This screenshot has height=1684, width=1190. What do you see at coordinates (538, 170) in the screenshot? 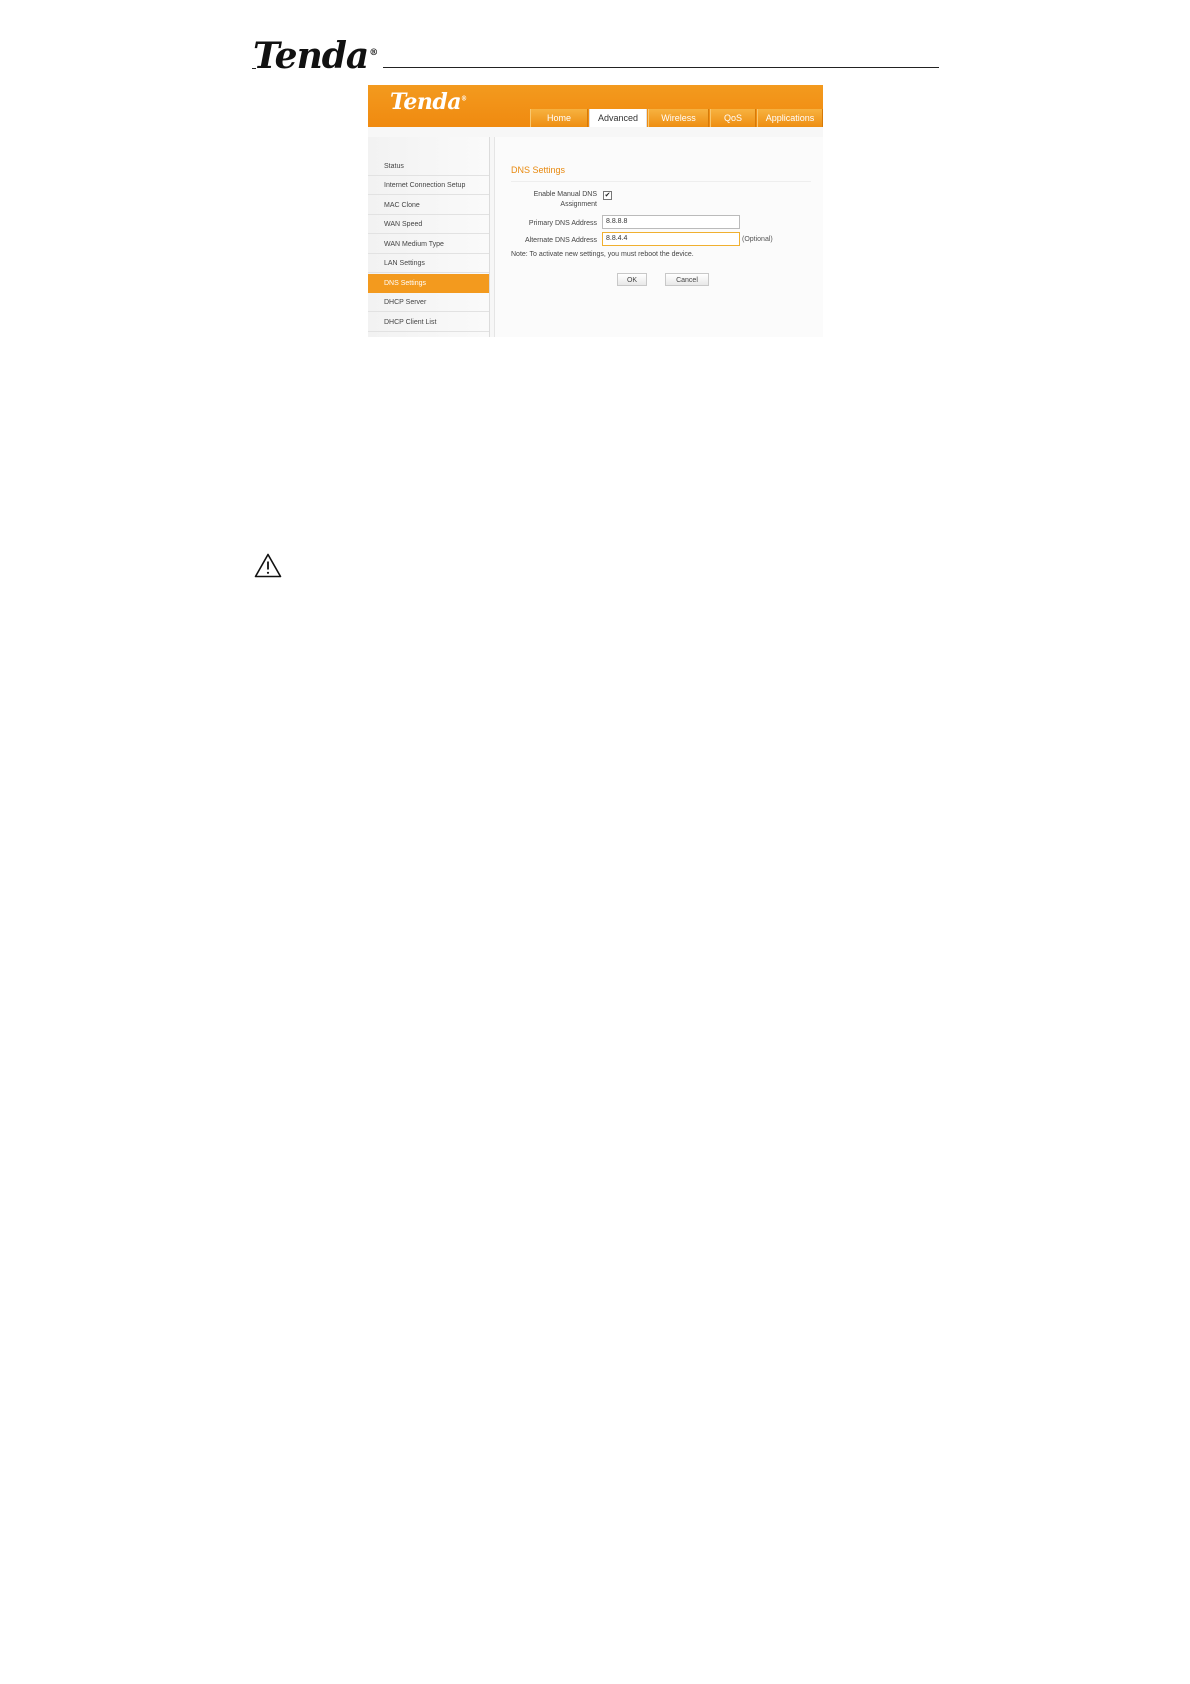
I see `dns-settings-title: DNS Settings` at bounding box center [538, 170].